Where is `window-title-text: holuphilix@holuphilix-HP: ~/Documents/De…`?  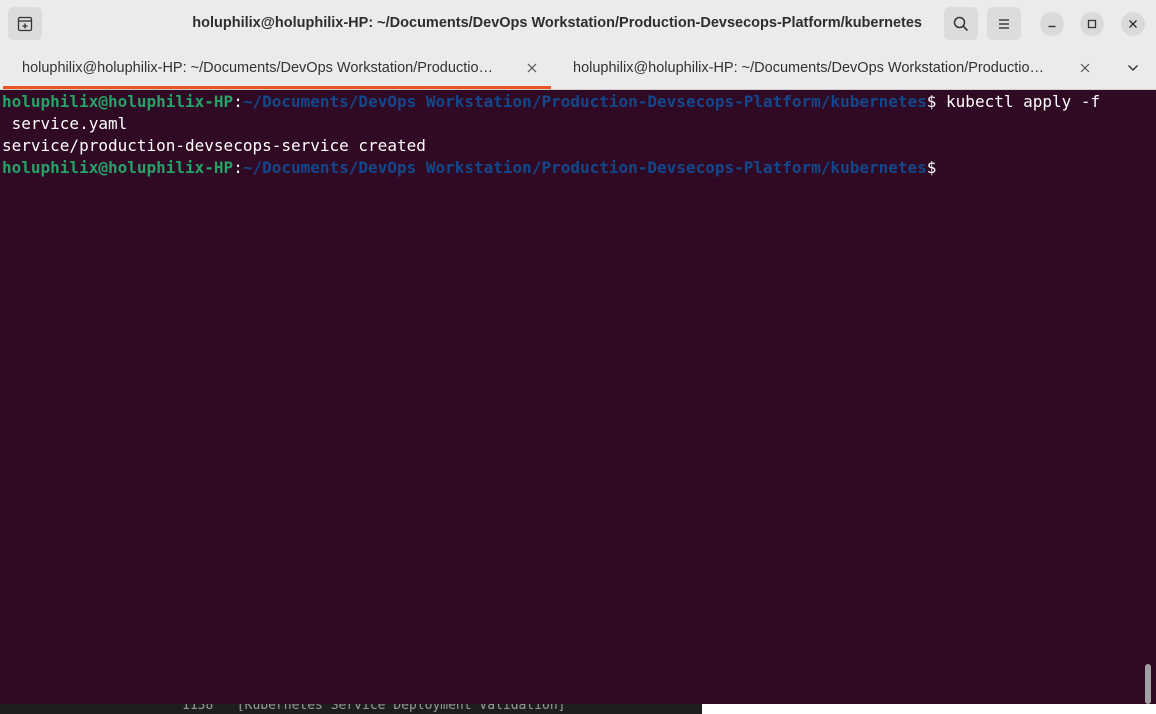 window-title-text: holuphilix@holuphilix-HP: ~/Documents/De… is located at coordinates (557, 23).